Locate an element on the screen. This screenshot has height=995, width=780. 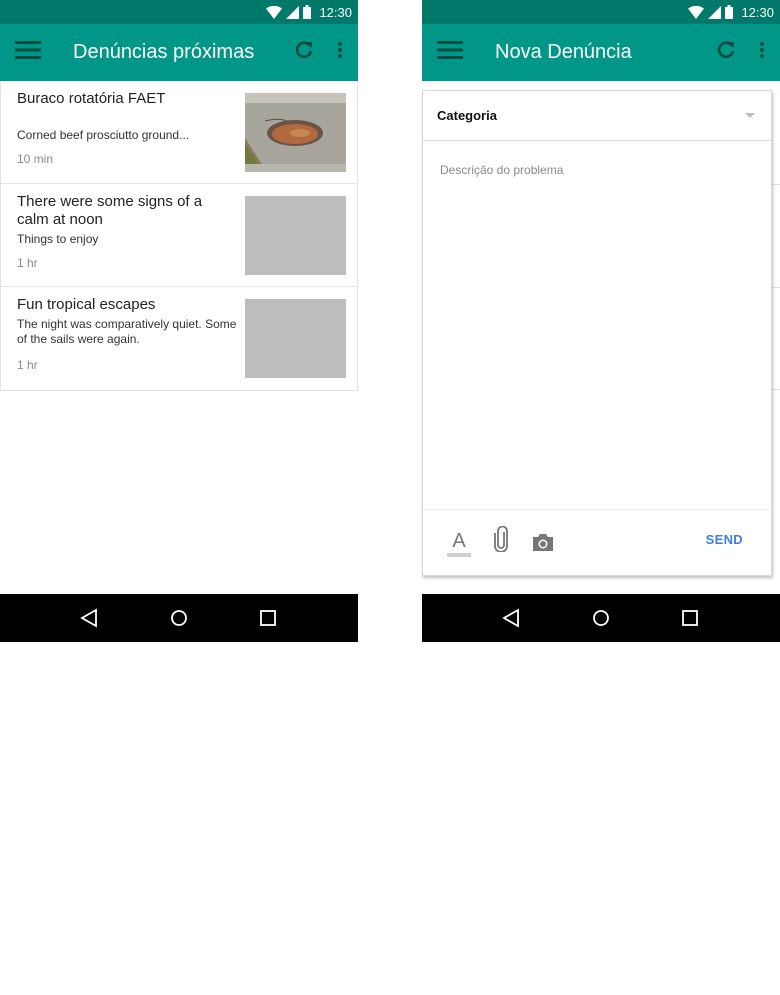
camera-icon is located at coordinates (543, 544).